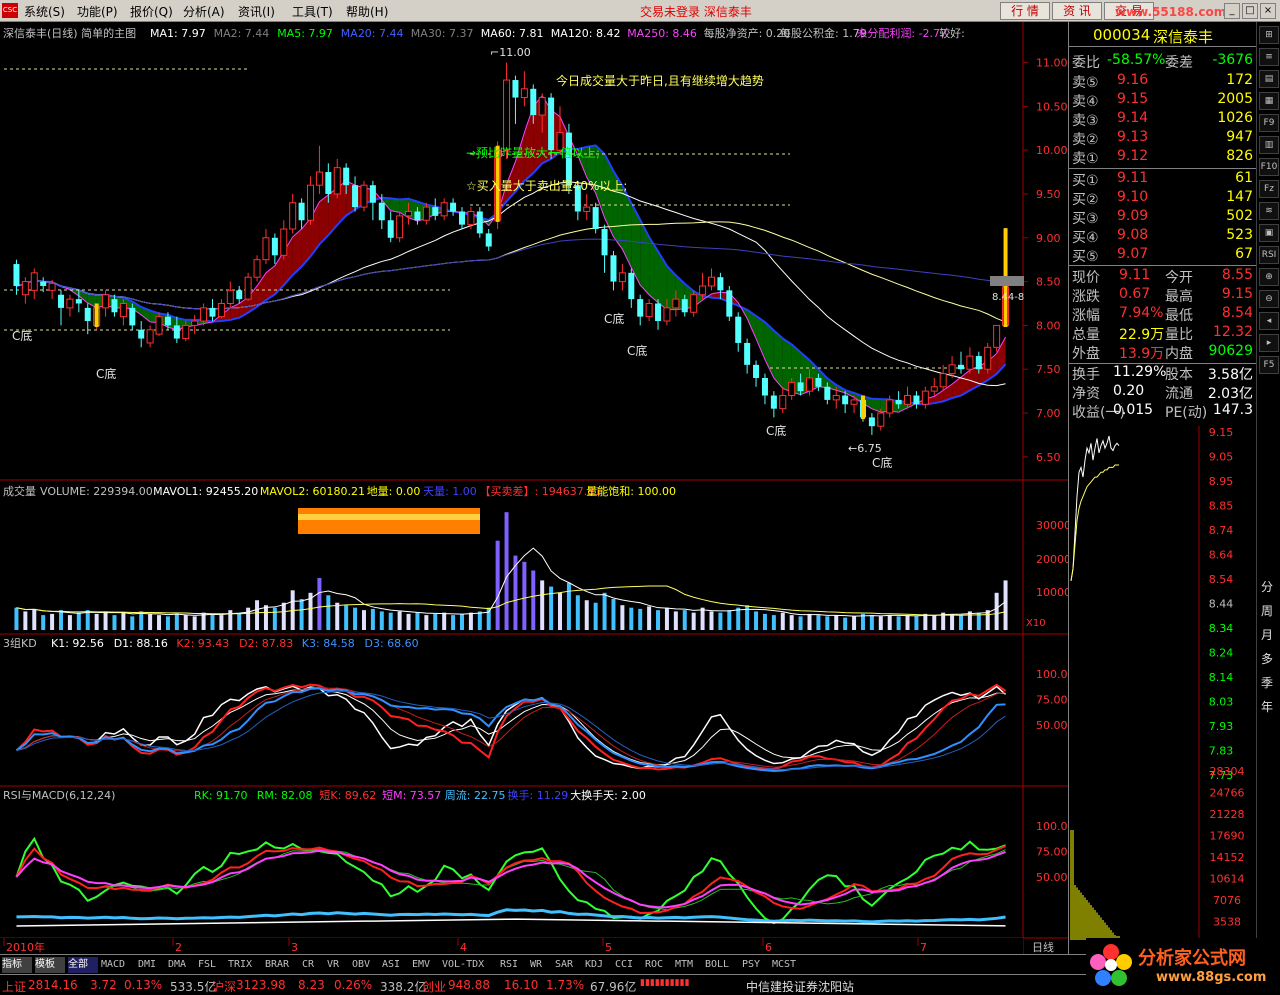 The width and height of the screenshot is (1280, 995). What do you see at coordinates (1163, 392) in the screenshot?
I see `stat-row-2: 净资 0.20 流通 2.03亿` at bounding box center [1163, 392].